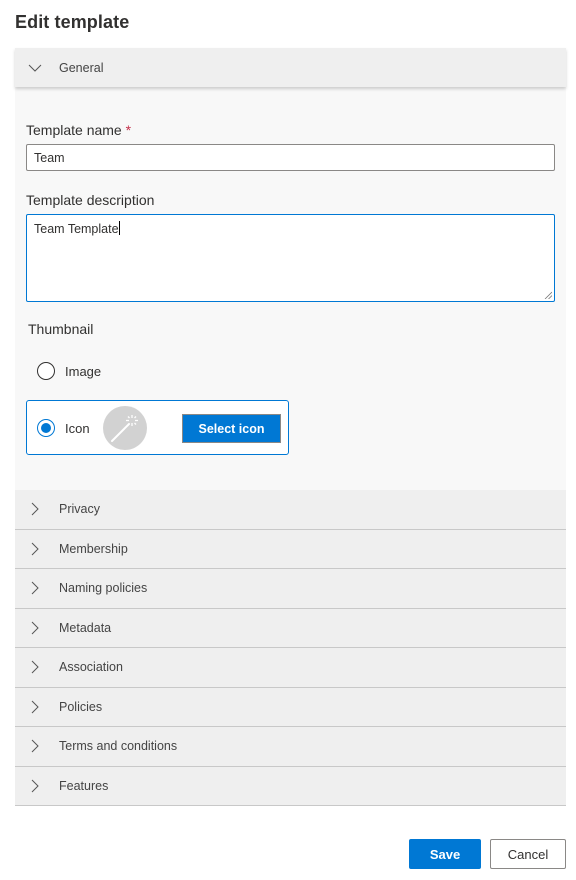 The height and width of the screenshot is (880, 576). Describe the element at coordinates (90, 200) in the screenshot. I see `template-description-label: Template description` at that location.